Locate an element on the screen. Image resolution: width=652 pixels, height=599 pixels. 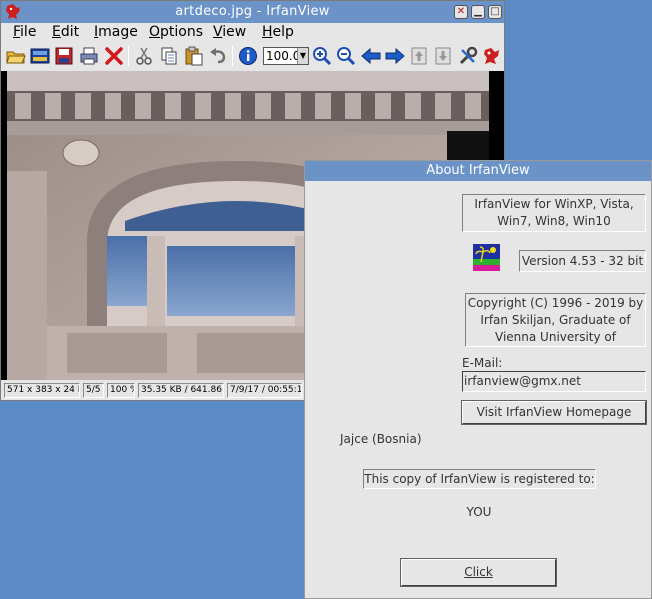
email-label: E-Mail: is located at coordinates (482, 363).